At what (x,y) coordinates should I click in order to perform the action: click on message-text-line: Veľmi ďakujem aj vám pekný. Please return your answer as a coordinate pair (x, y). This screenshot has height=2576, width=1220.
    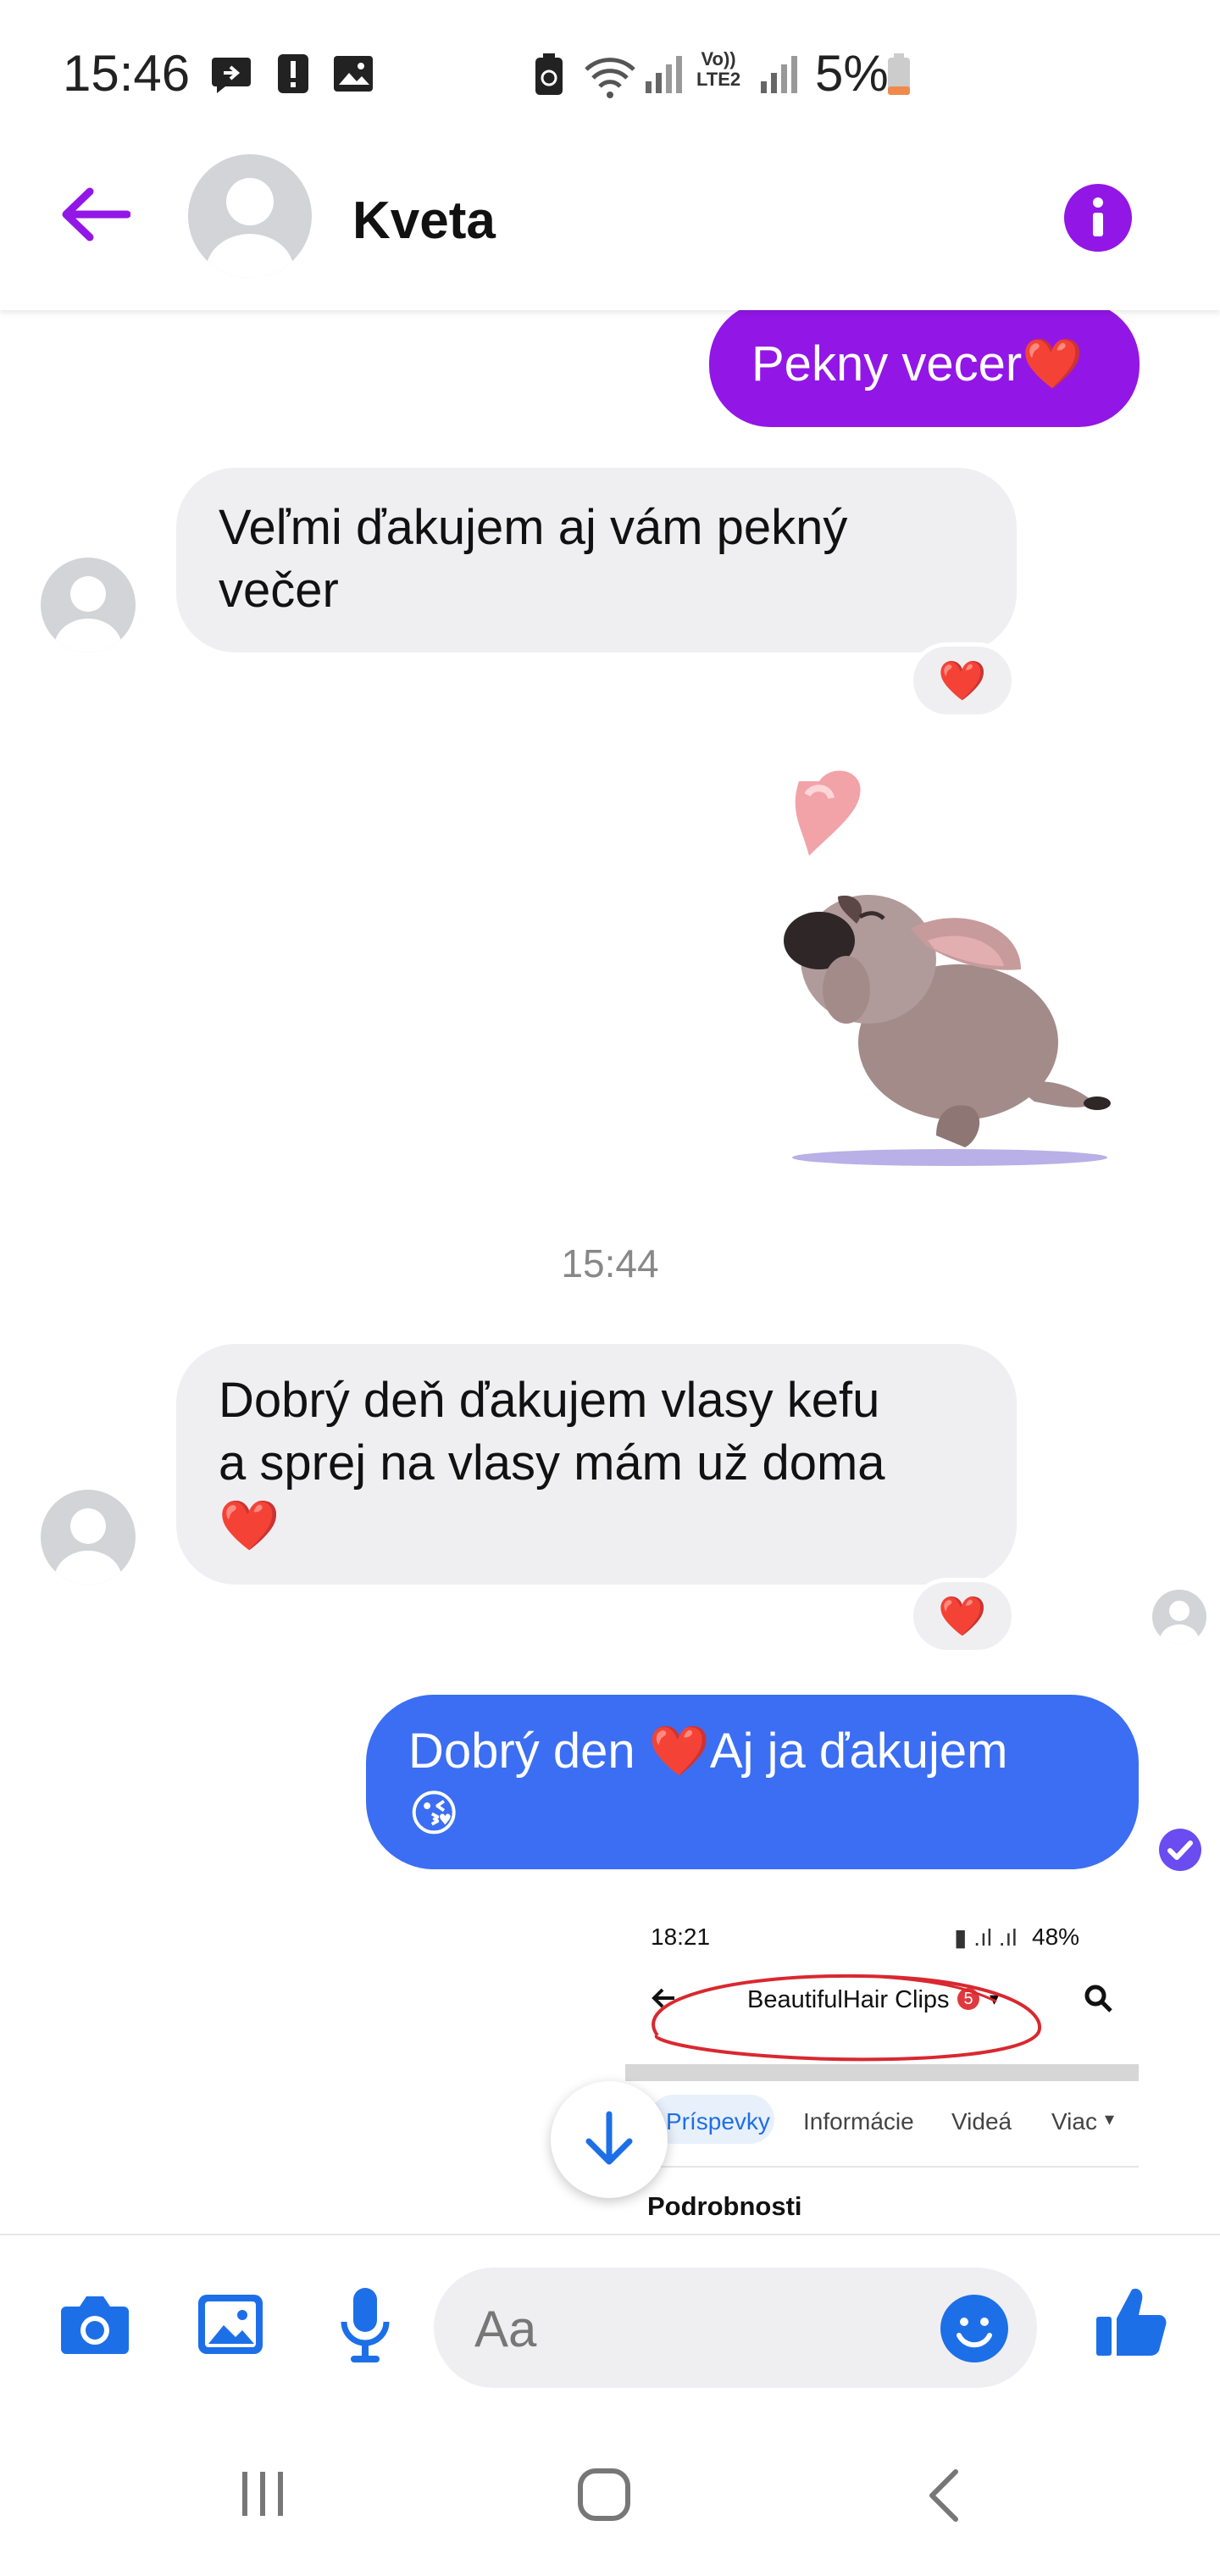
    Looking at the image, I should click on (533, 527).